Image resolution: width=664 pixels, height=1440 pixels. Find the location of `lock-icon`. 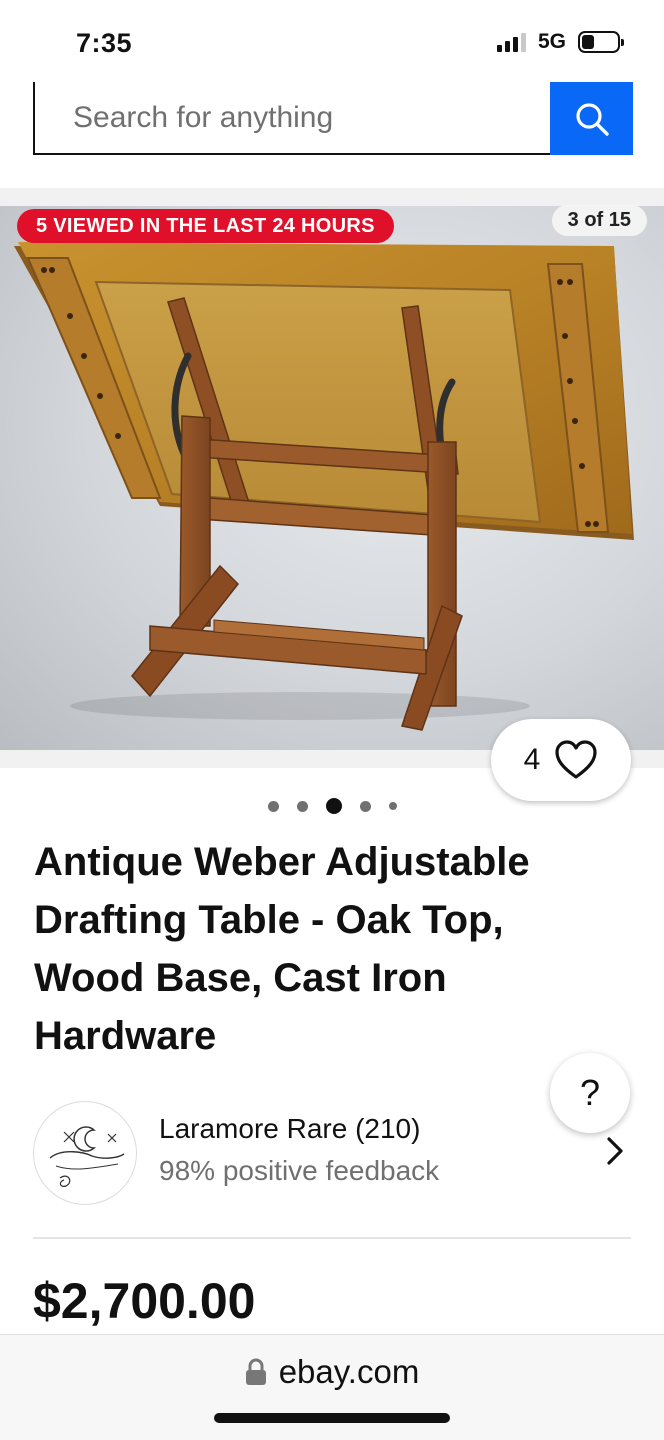

lock-icon is located at coordinates (255, 1371).